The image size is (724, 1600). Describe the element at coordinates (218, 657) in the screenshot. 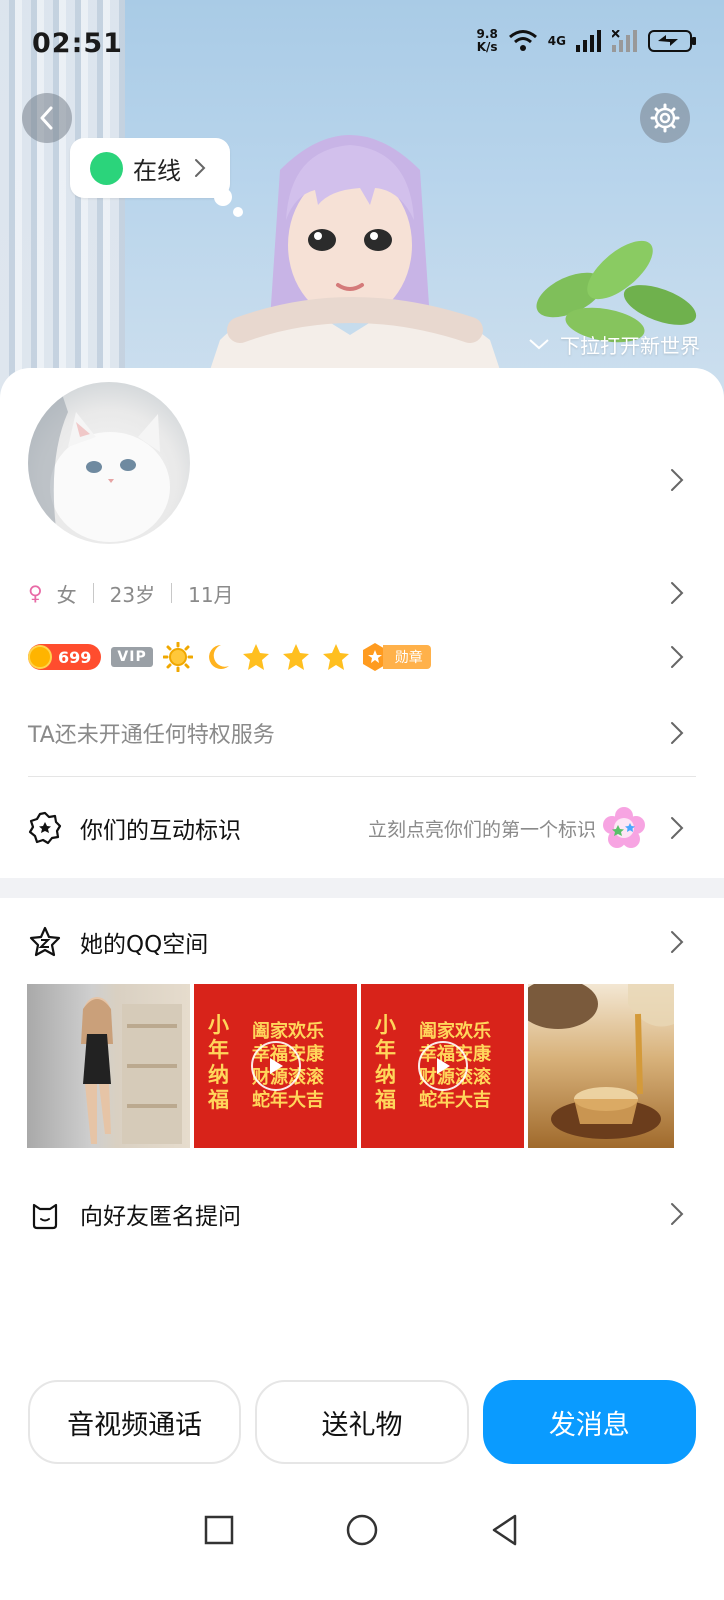

I see `moon-icon` at that location.